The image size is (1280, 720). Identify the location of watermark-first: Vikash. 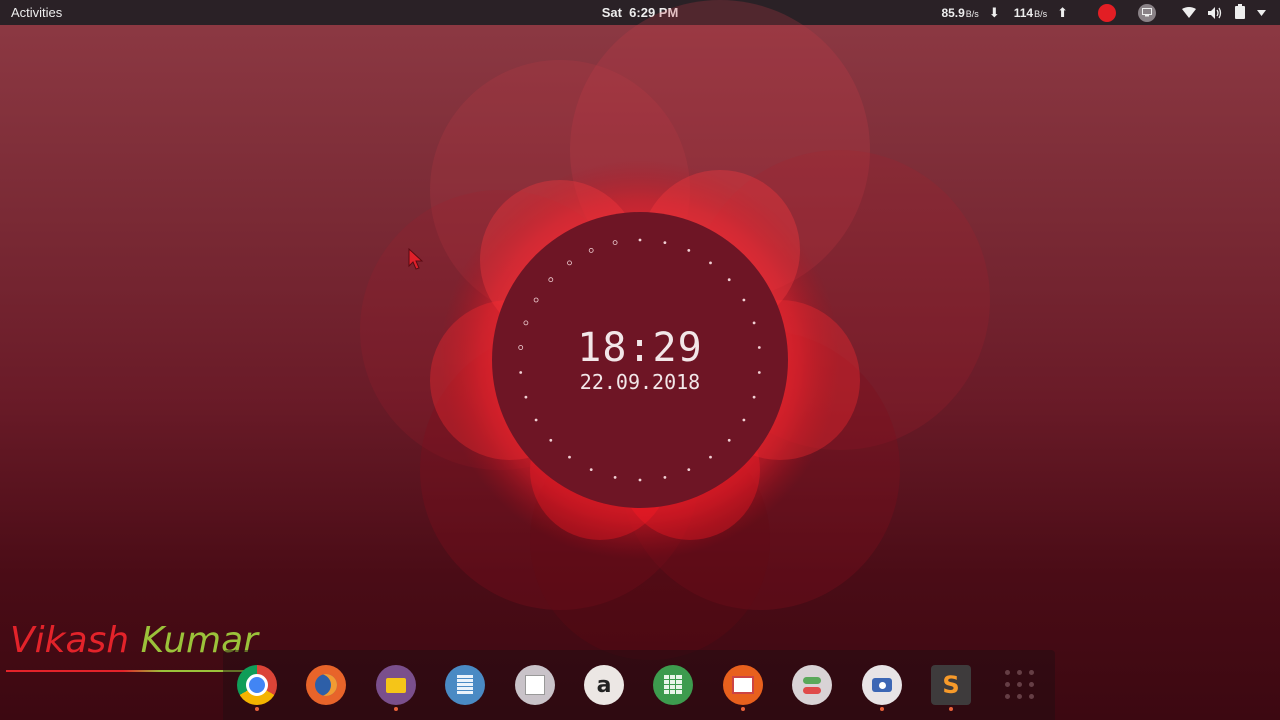
(70, 640).